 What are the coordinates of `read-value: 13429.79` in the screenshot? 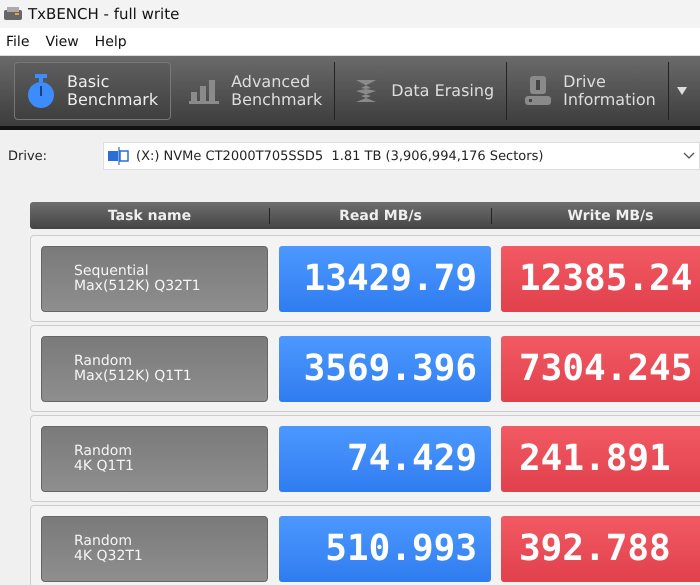 It's located at (385, 279).